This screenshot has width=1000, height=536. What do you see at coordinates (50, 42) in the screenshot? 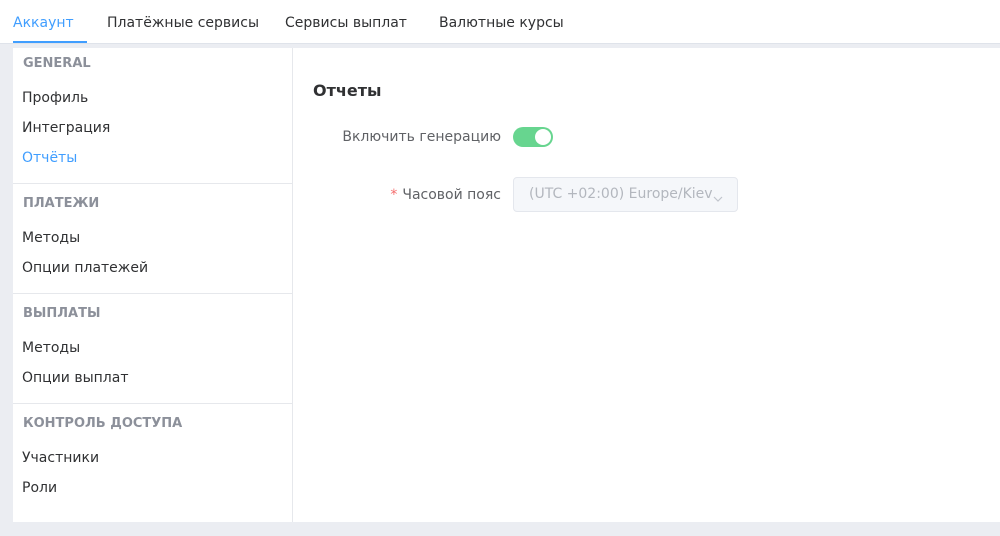
I see `active-tab-indicator` at bounding box center [50, 42].